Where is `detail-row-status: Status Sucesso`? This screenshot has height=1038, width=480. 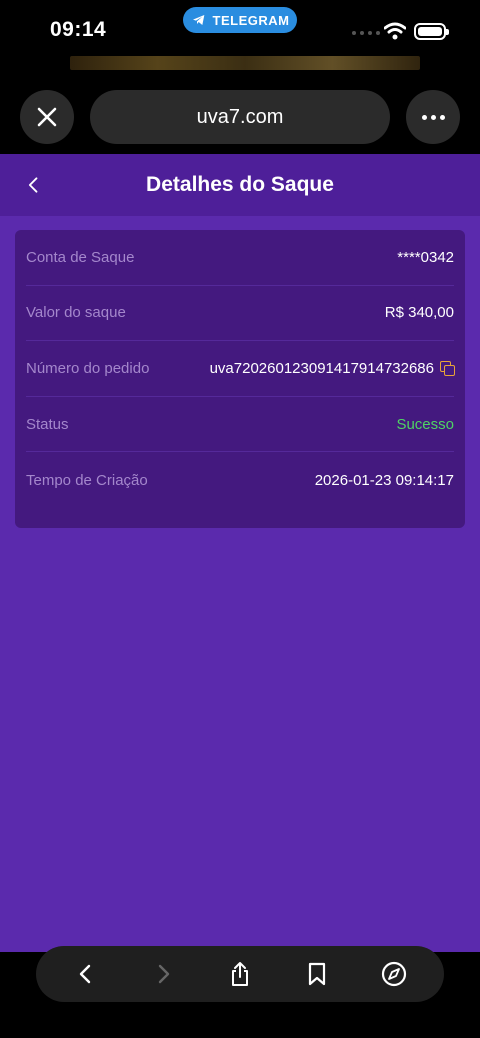 detail-row-status: Status Sucesso is located at coordinates (240, 425).